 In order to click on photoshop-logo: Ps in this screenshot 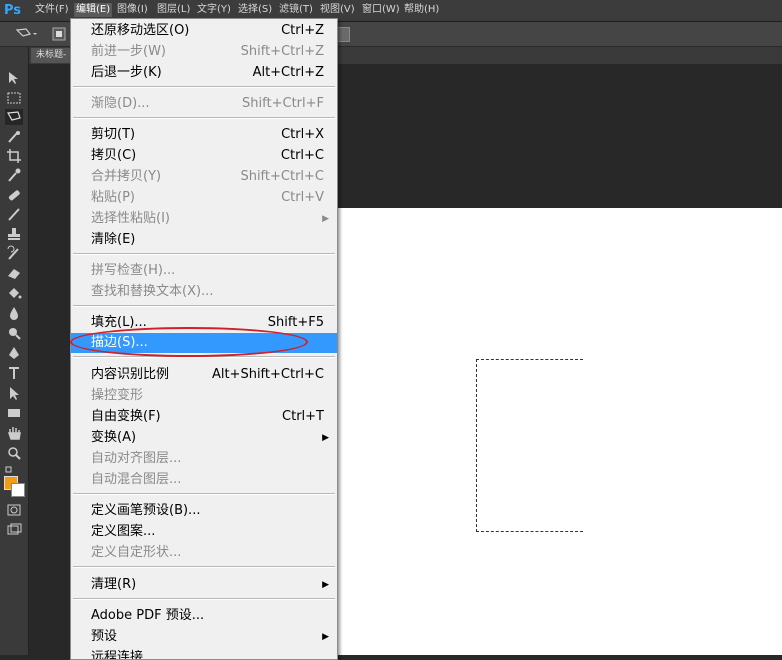, I will do `click(13, 10)`.